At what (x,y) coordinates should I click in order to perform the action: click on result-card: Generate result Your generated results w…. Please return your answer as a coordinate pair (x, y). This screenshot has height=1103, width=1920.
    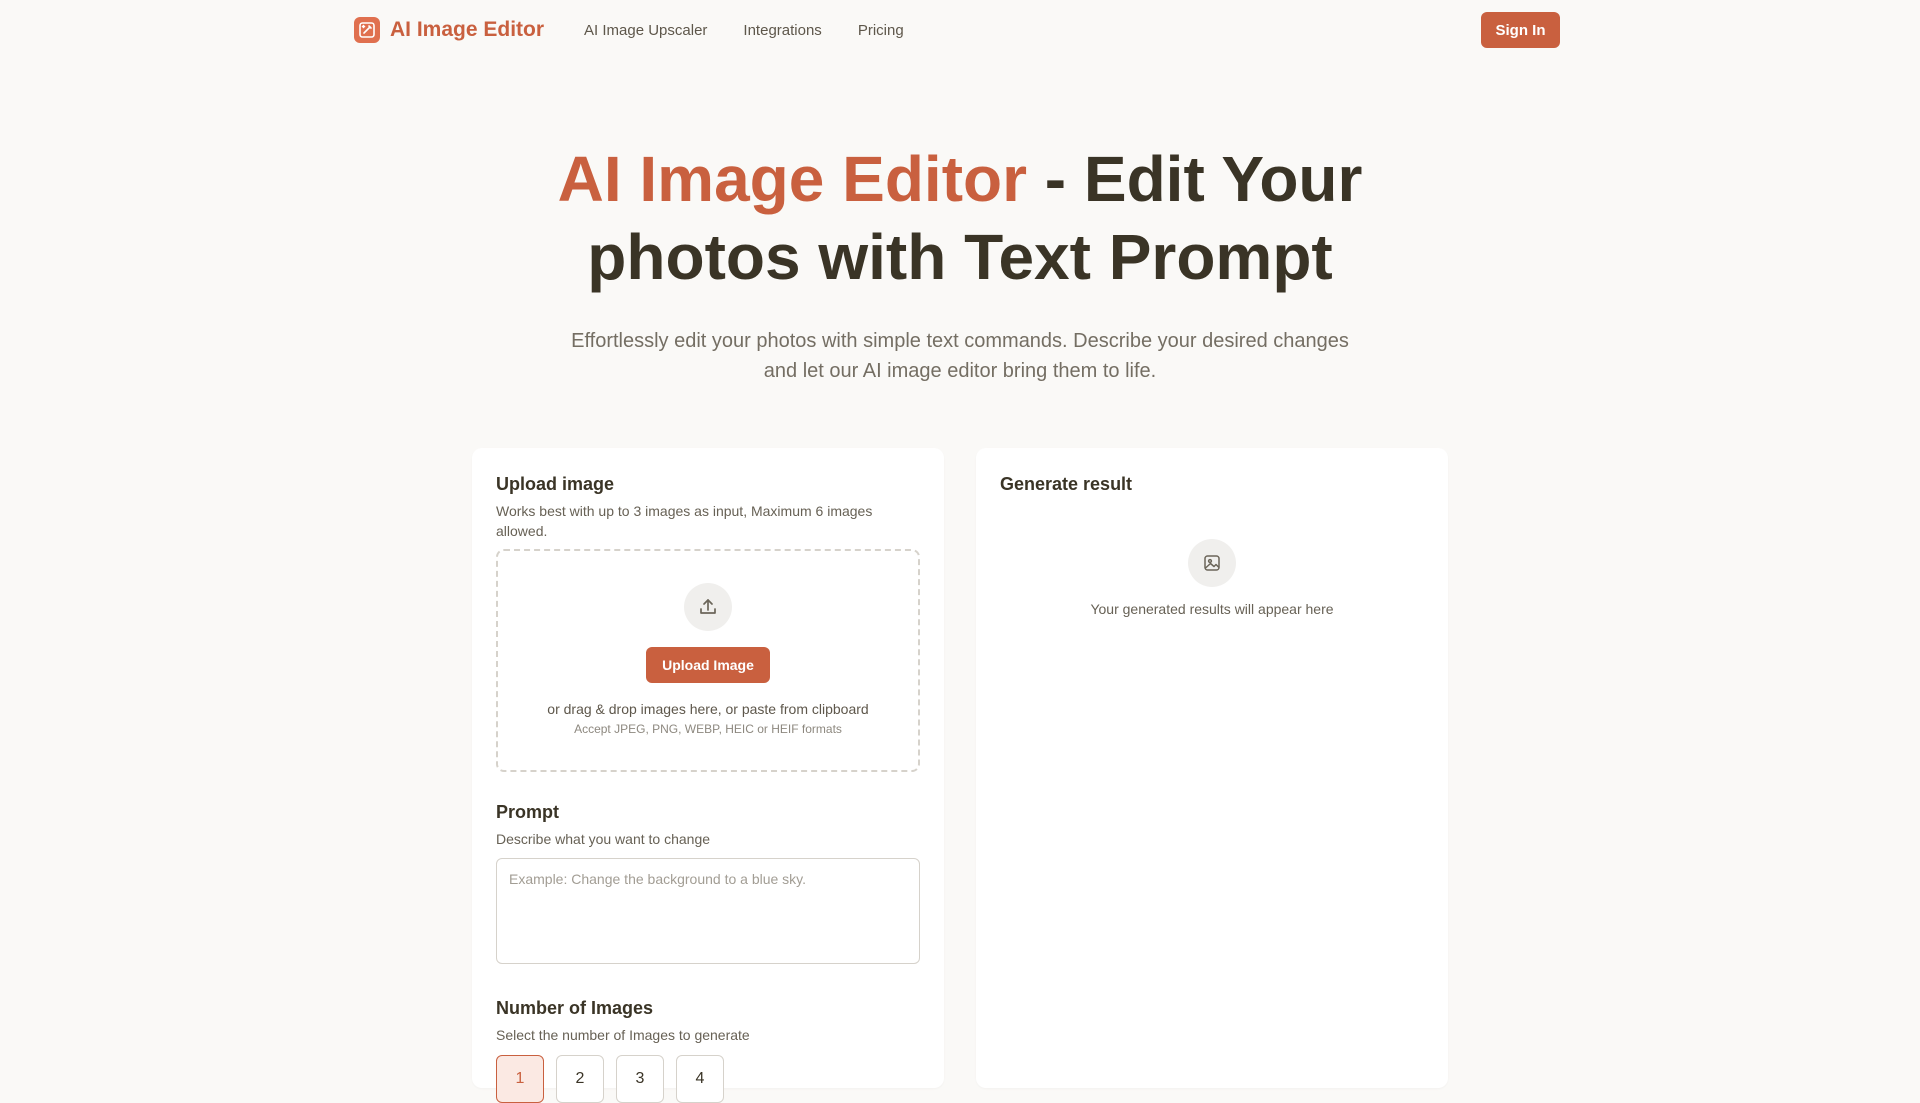
    Looking at the image, I should click on (1212, 768).